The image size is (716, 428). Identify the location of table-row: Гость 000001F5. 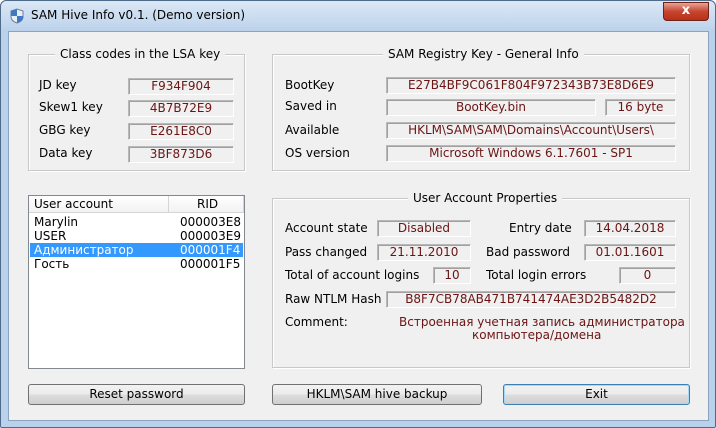
(136, 264).